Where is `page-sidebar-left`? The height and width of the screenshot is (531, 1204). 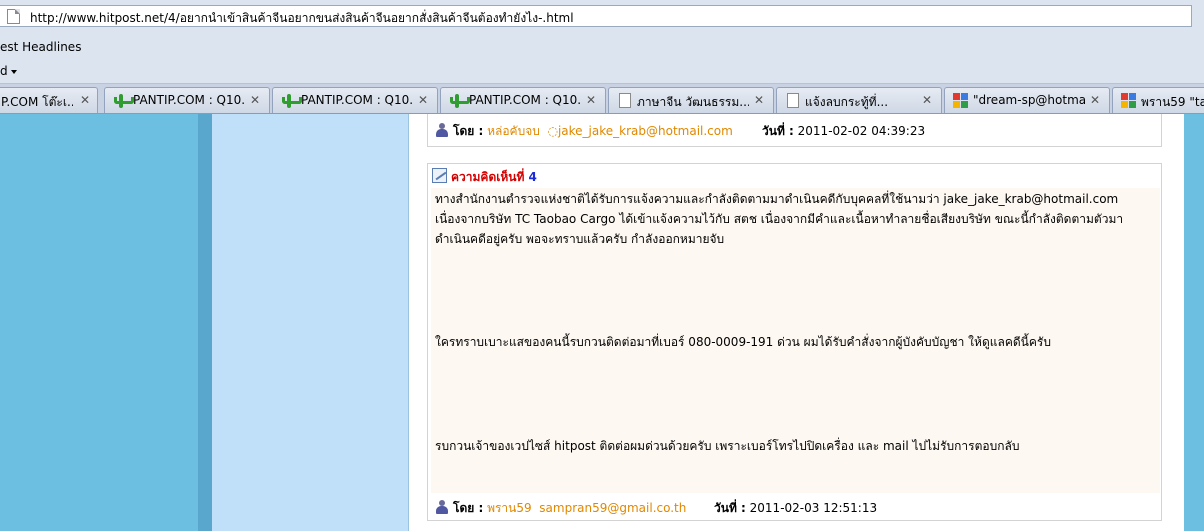
page-sidebar-left is located at coordinates (99, 322).